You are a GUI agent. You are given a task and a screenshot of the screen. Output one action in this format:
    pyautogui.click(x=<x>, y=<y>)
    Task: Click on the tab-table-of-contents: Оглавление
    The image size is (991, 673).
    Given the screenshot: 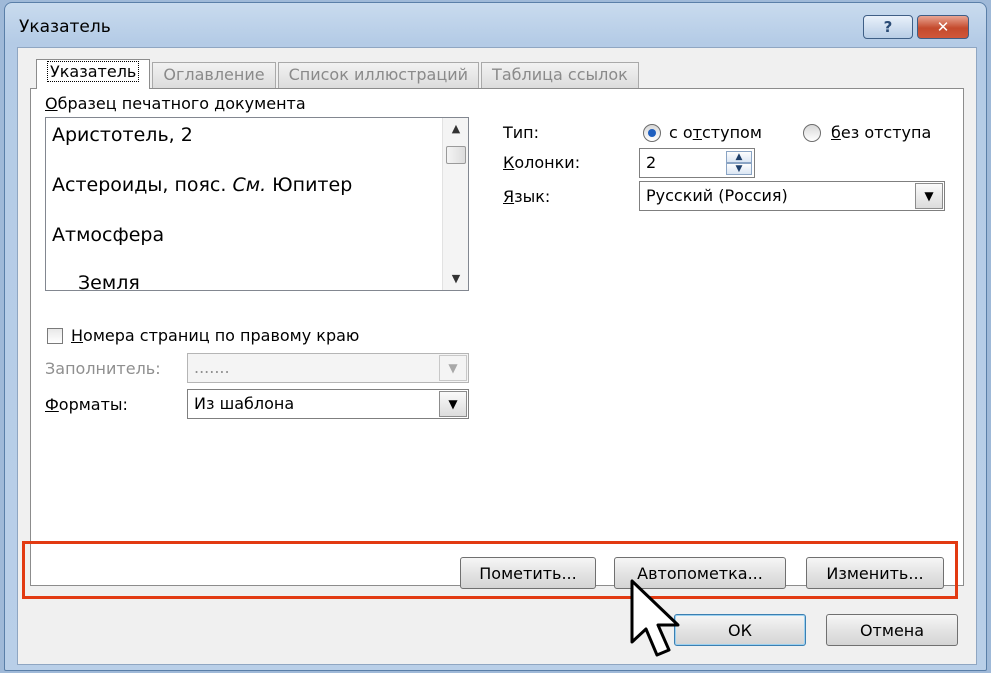 What is the action you would take?
    pyautogui.click(x=214, y=75)
    